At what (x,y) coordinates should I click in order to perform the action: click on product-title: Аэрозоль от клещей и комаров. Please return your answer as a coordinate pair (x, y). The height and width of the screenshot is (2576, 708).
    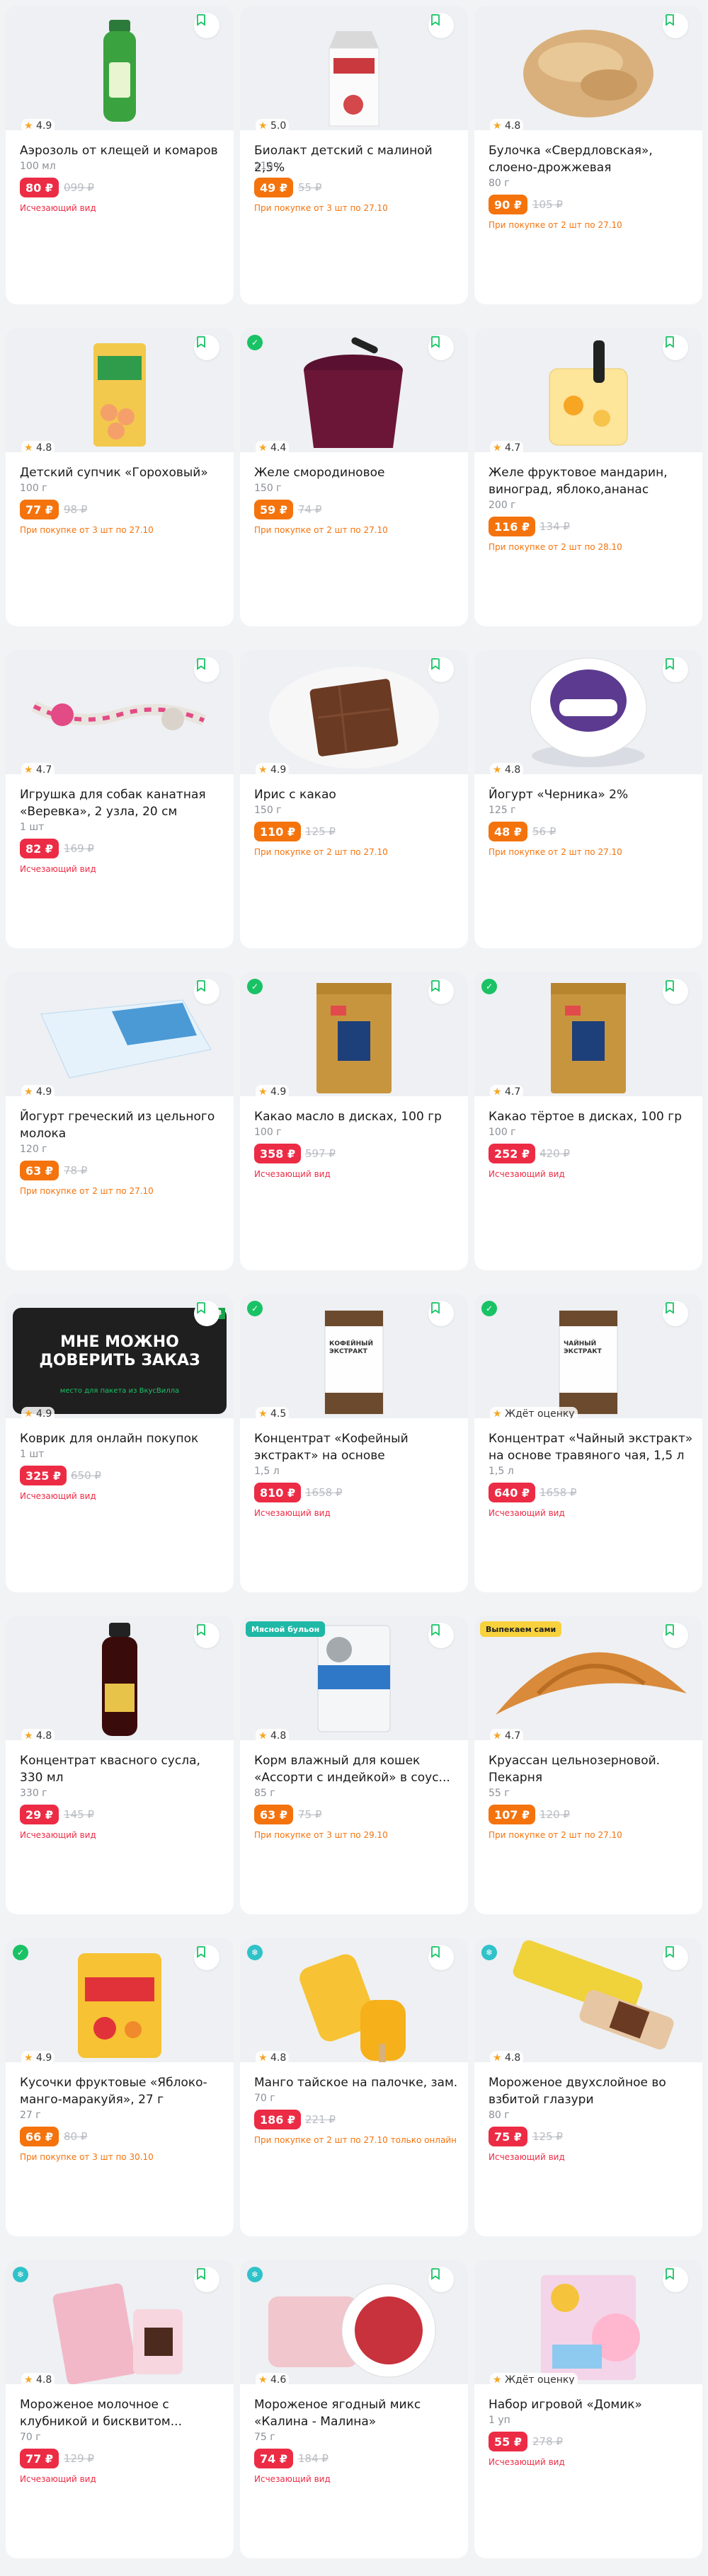
    Looking at the image, I should click on (122, 150).